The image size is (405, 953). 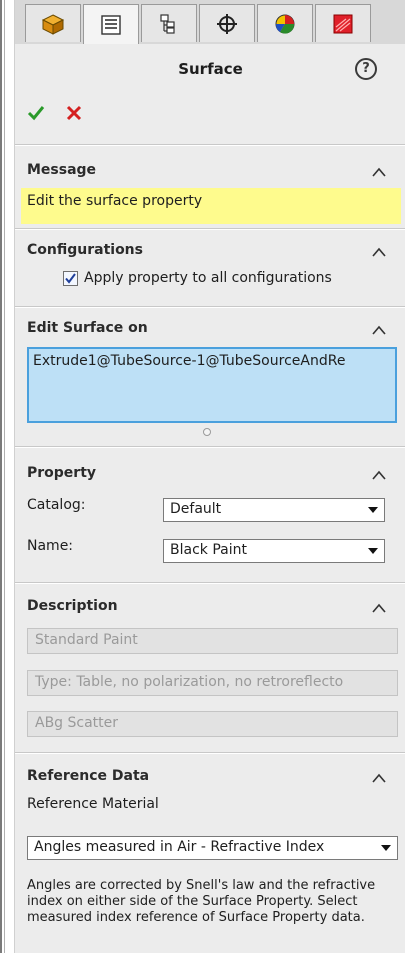 I want to click on catalog-label: Catalog:, so click(x=56, y=505).